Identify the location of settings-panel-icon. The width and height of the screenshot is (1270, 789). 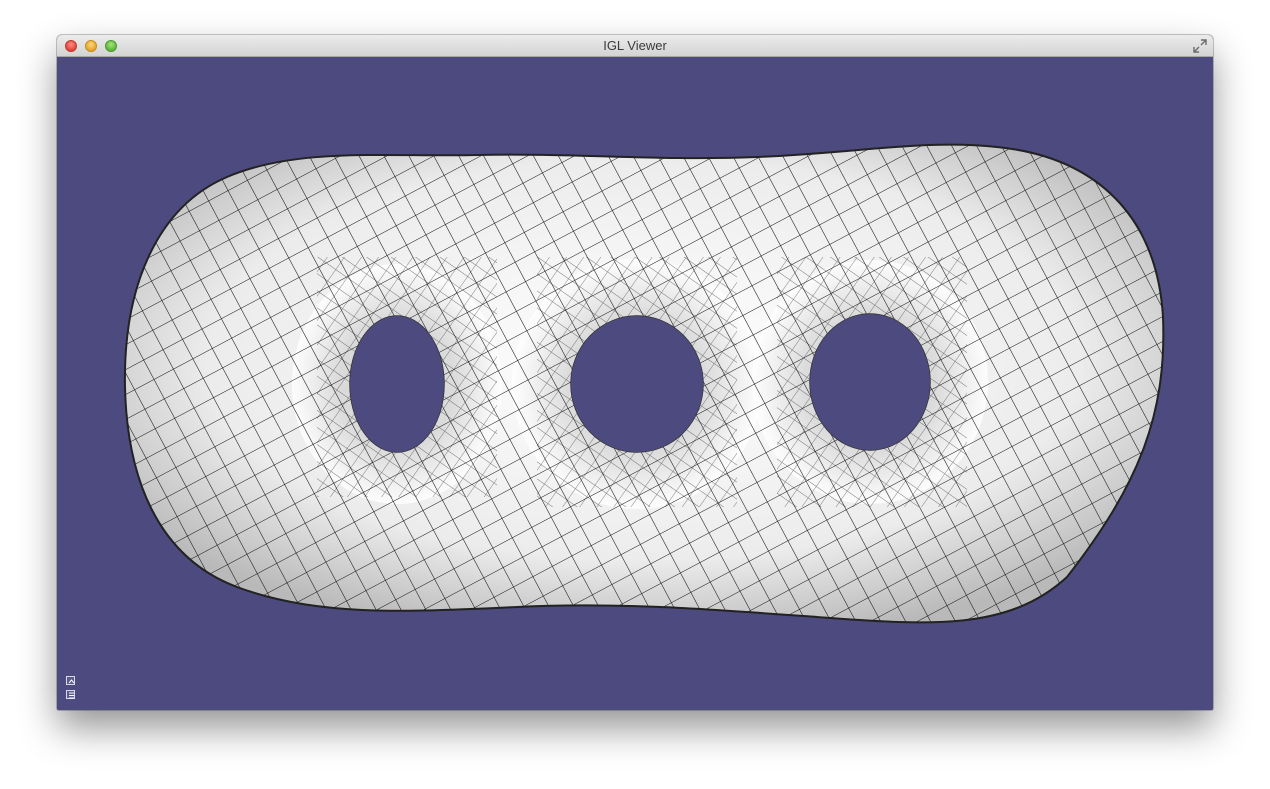
(71, 695).